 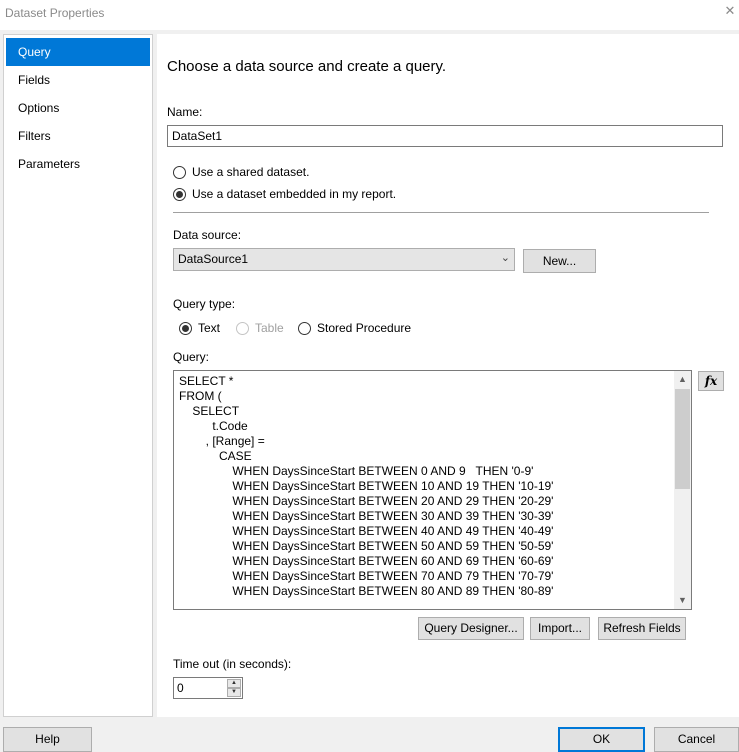 What do you see at coordinates (234, 692) in the screenshot?
I see `decrement-icon: ▼` at bounding box center [234, 692].